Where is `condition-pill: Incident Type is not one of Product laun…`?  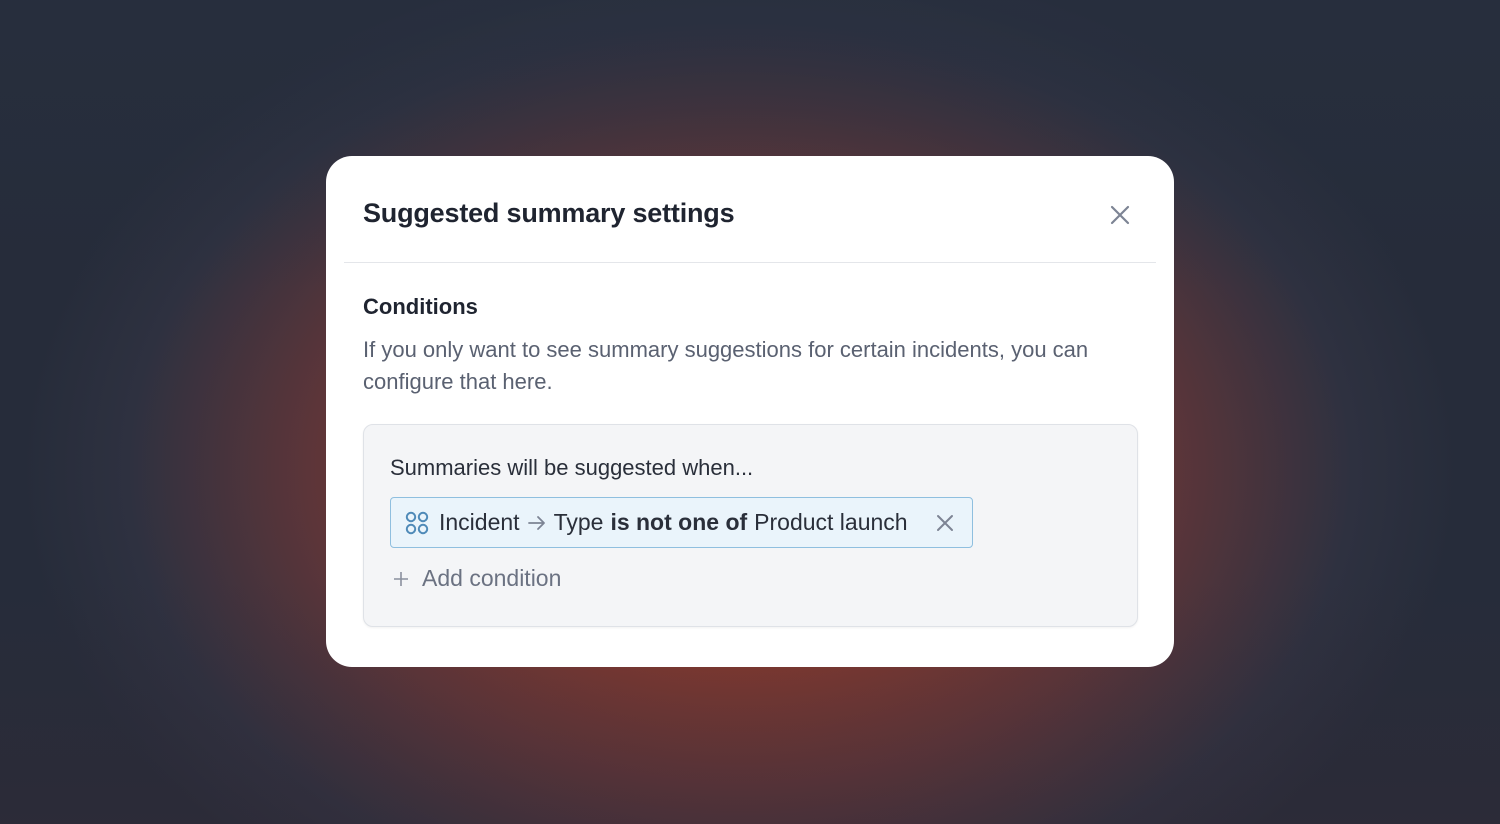
condition-pill: Incident Type is not one of Product laun… is located at coordinates (681, 522).